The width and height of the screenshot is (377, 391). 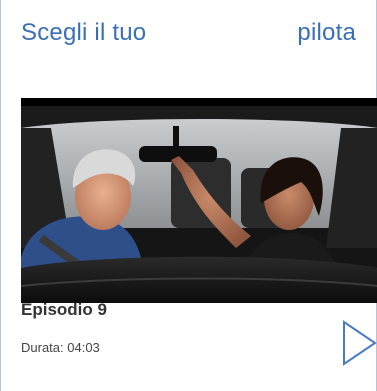 I want to click on episode-duration: Durata: 04:03, so click(x=60, y=347).